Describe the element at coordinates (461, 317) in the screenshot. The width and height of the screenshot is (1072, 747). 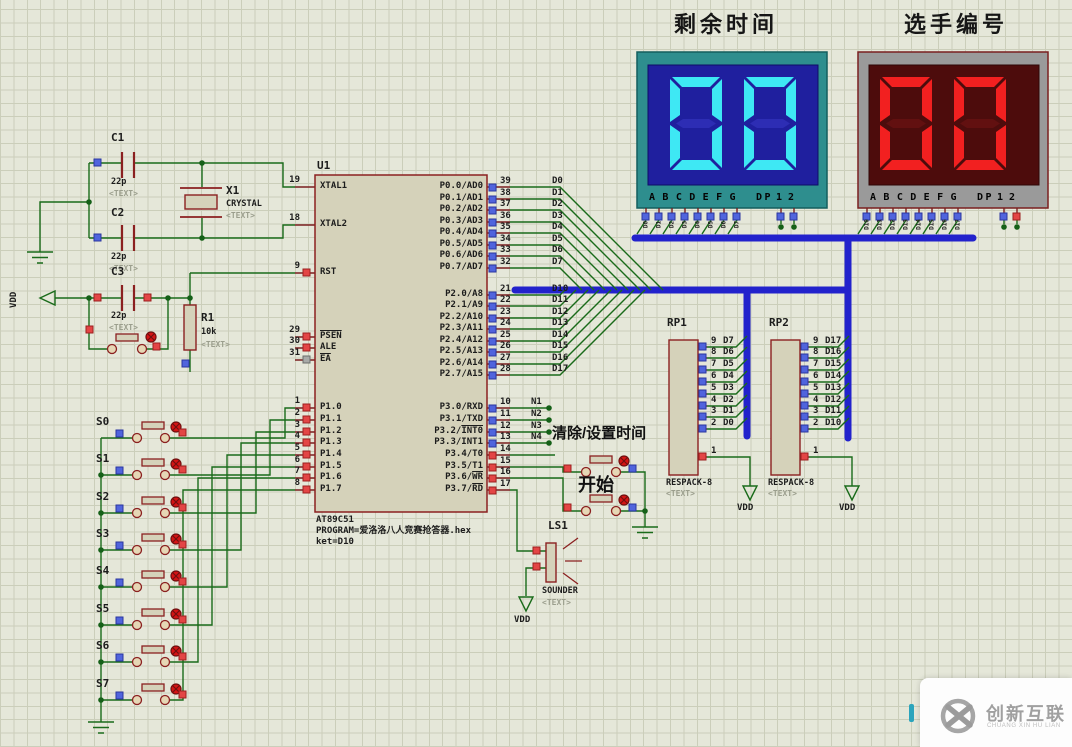
I see `pin-name: P2.2/A10` at that location.